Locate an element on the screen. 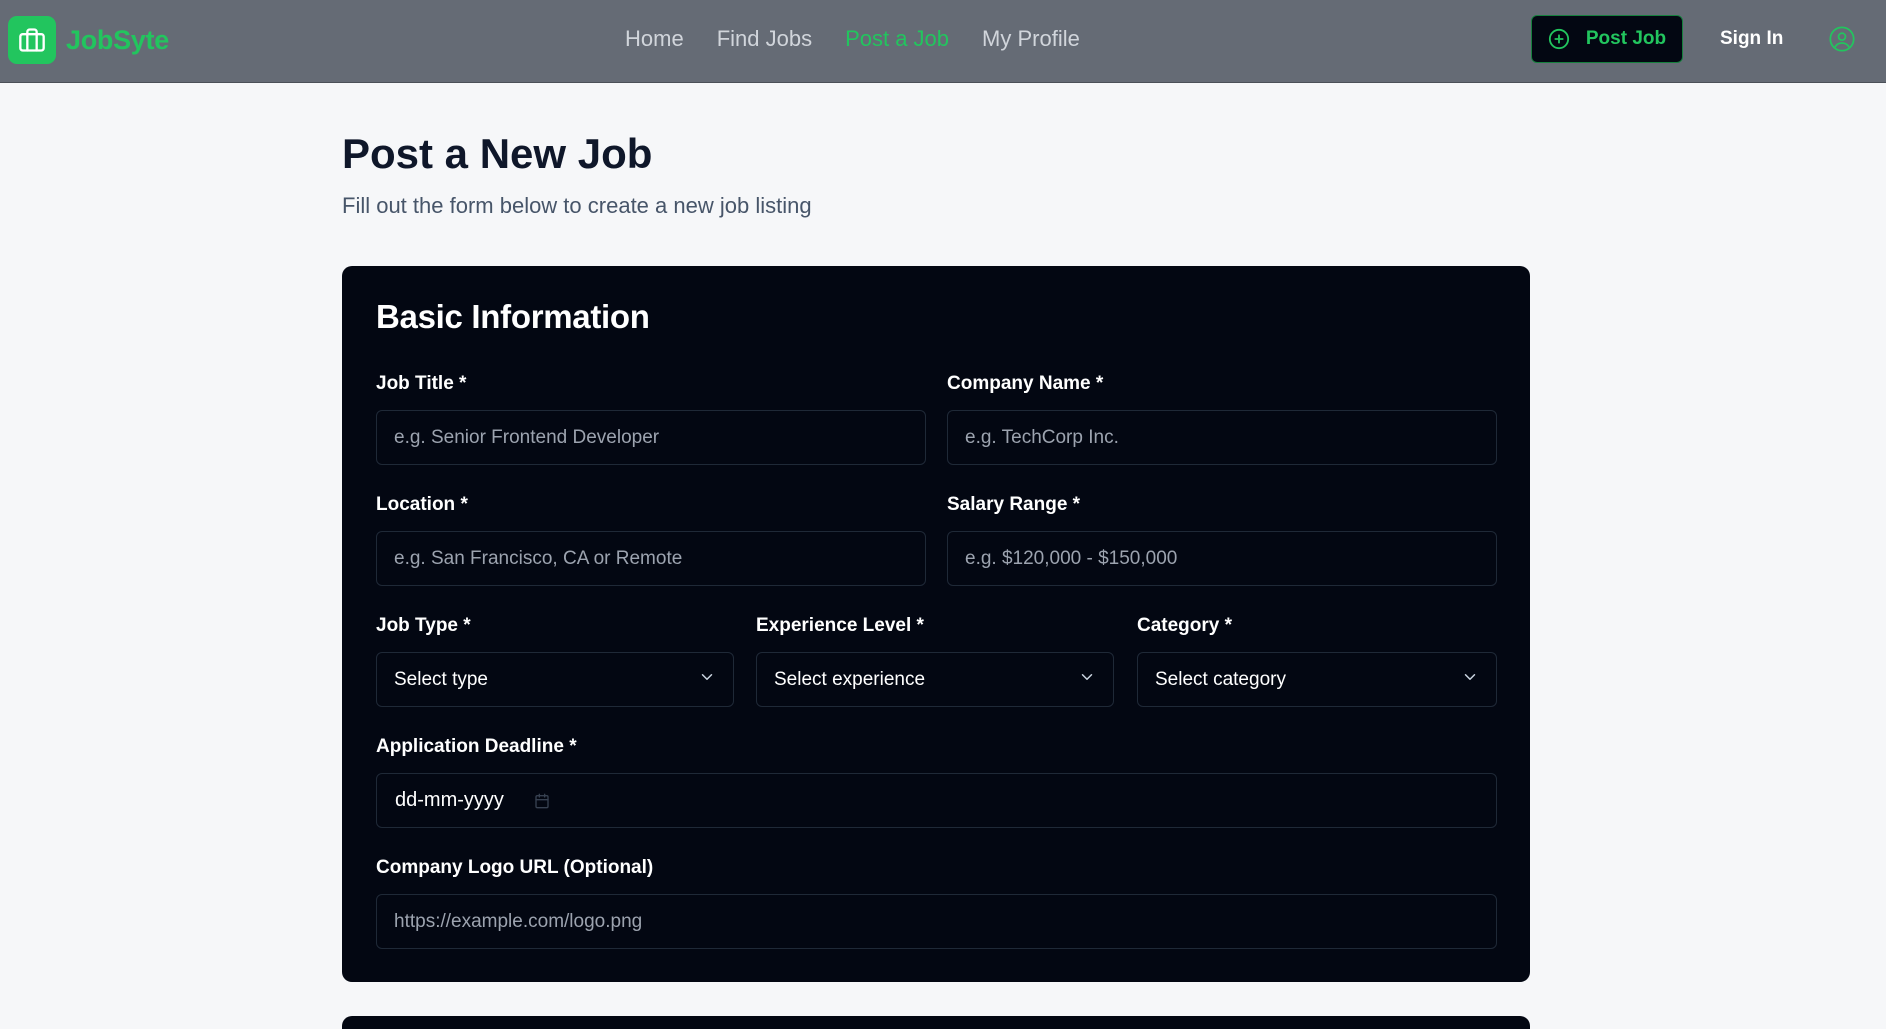 The width and height of the screenshot is (1886, 1029). next-section-card is located at coordinates (936, 1022).